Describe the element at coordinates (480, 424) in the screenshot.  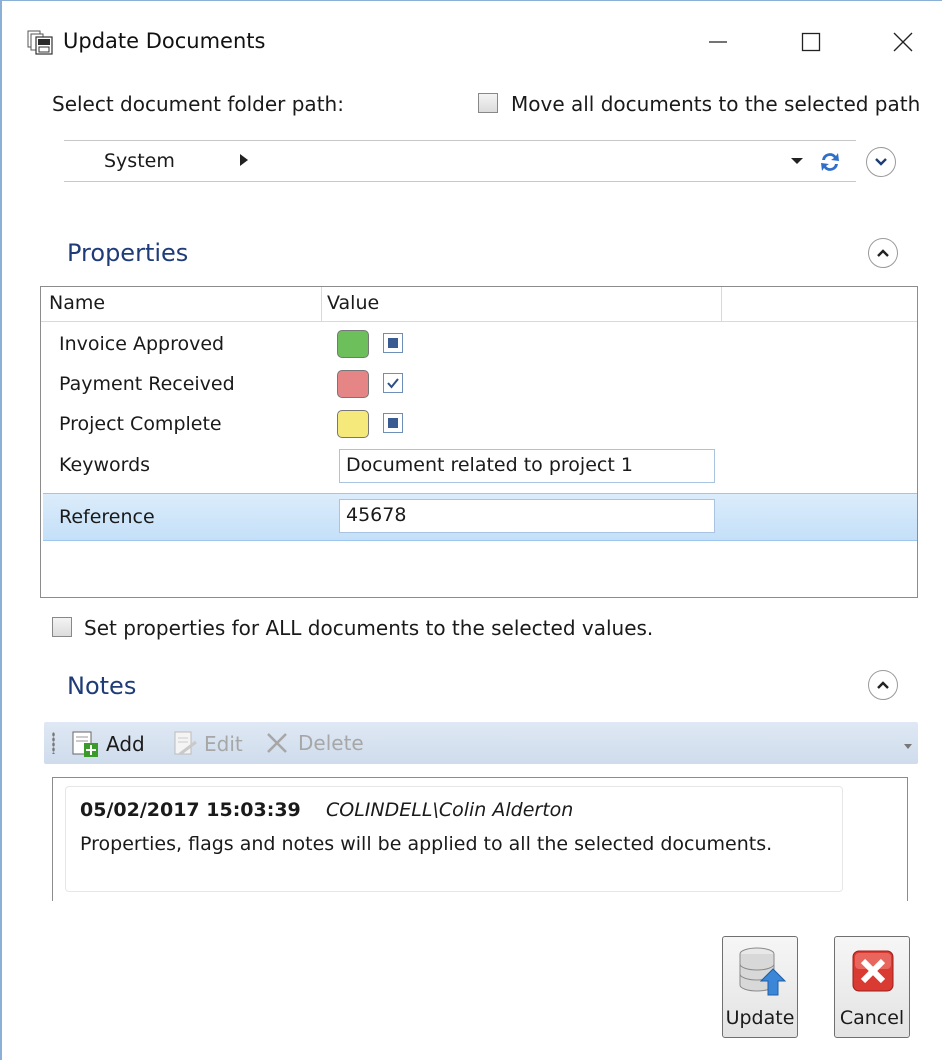
I see `property-row-project-complete: Project Complete` at that location.